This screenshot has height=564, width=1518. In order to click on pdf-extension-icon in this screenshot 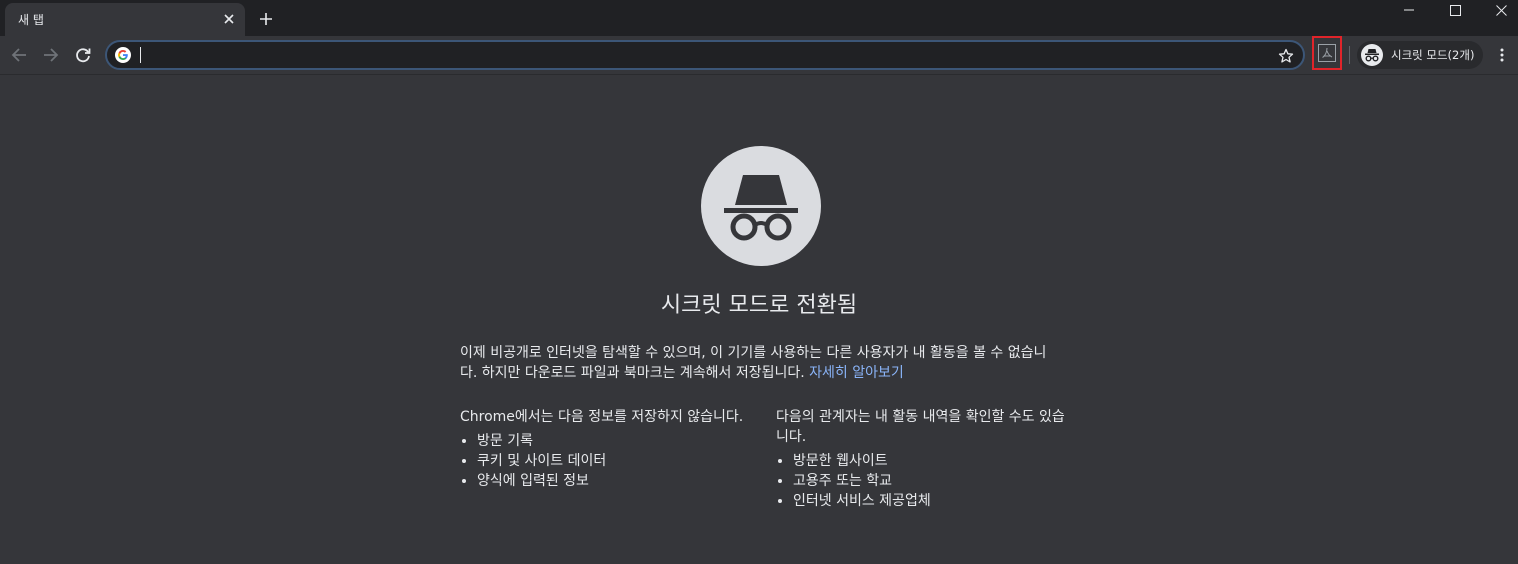, I will do `click(1327, 53)`.